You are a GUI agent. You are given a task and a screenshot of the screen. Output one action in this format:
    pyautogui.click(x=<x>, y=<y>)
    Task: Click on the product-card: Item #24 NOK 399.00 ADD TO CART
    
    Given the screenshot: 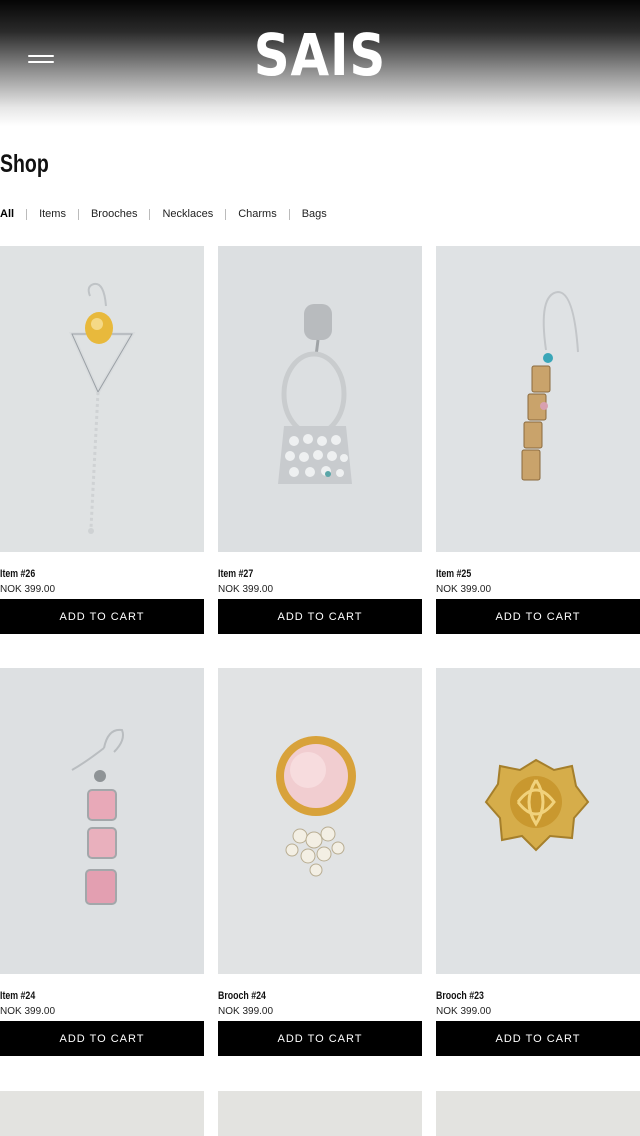 What is the action you would take?
    pyautogui.click(x=102, y=862)
    